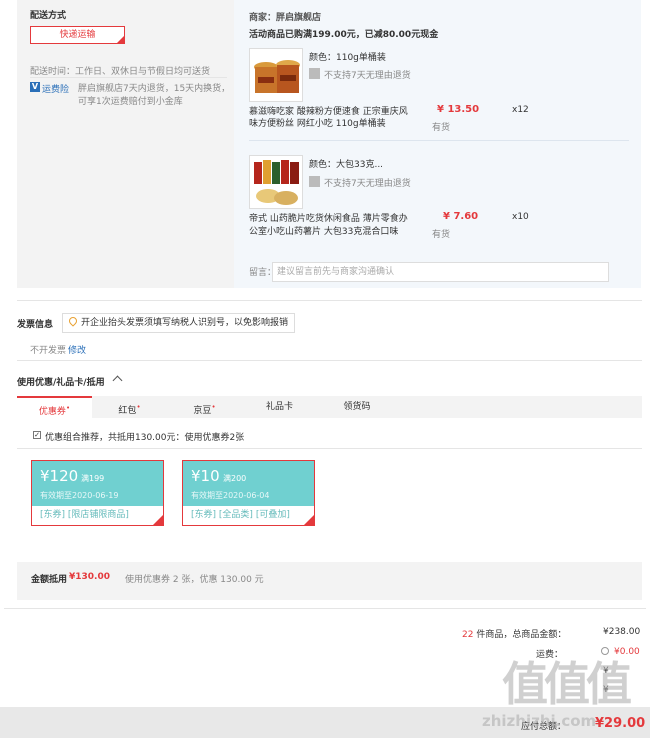 The height and width of the screenshot is (738, 650). Describe the element at coordinates (620, 723) in the screenshot. I see `payable-value: ¥29.00` at that location.